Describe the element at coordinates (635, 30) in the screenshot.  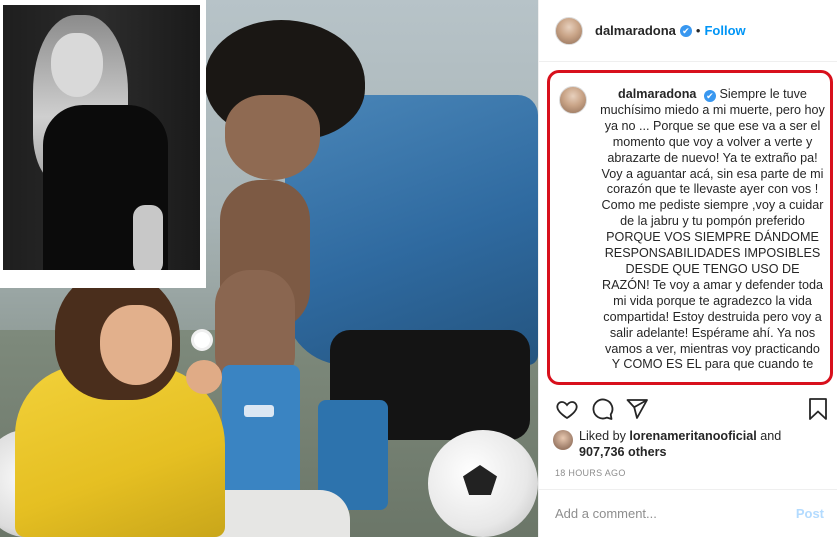
I see `username-link: dalmaradona` at that location.